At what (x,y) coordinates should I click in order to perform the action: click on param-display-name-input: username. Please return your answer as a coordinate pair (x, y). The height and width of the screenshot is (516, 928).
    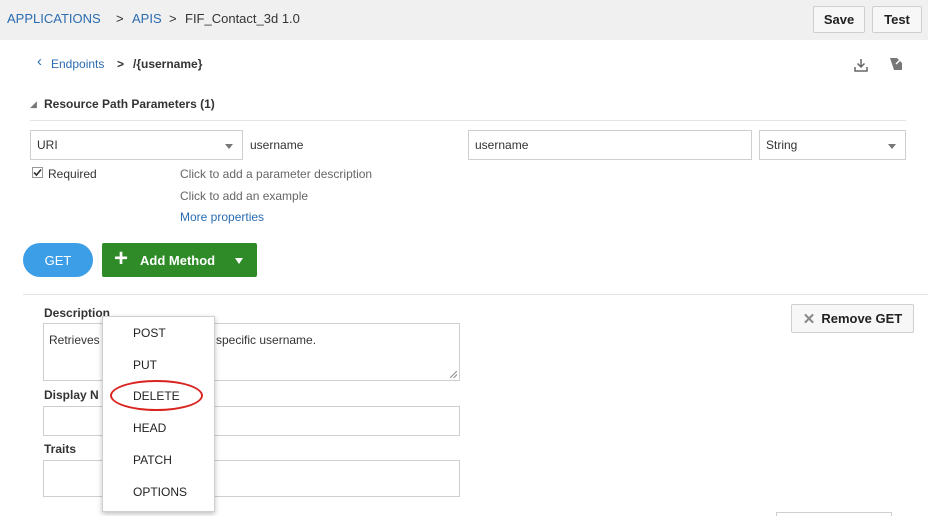
    Looking at the image, I should click on (610, 145).